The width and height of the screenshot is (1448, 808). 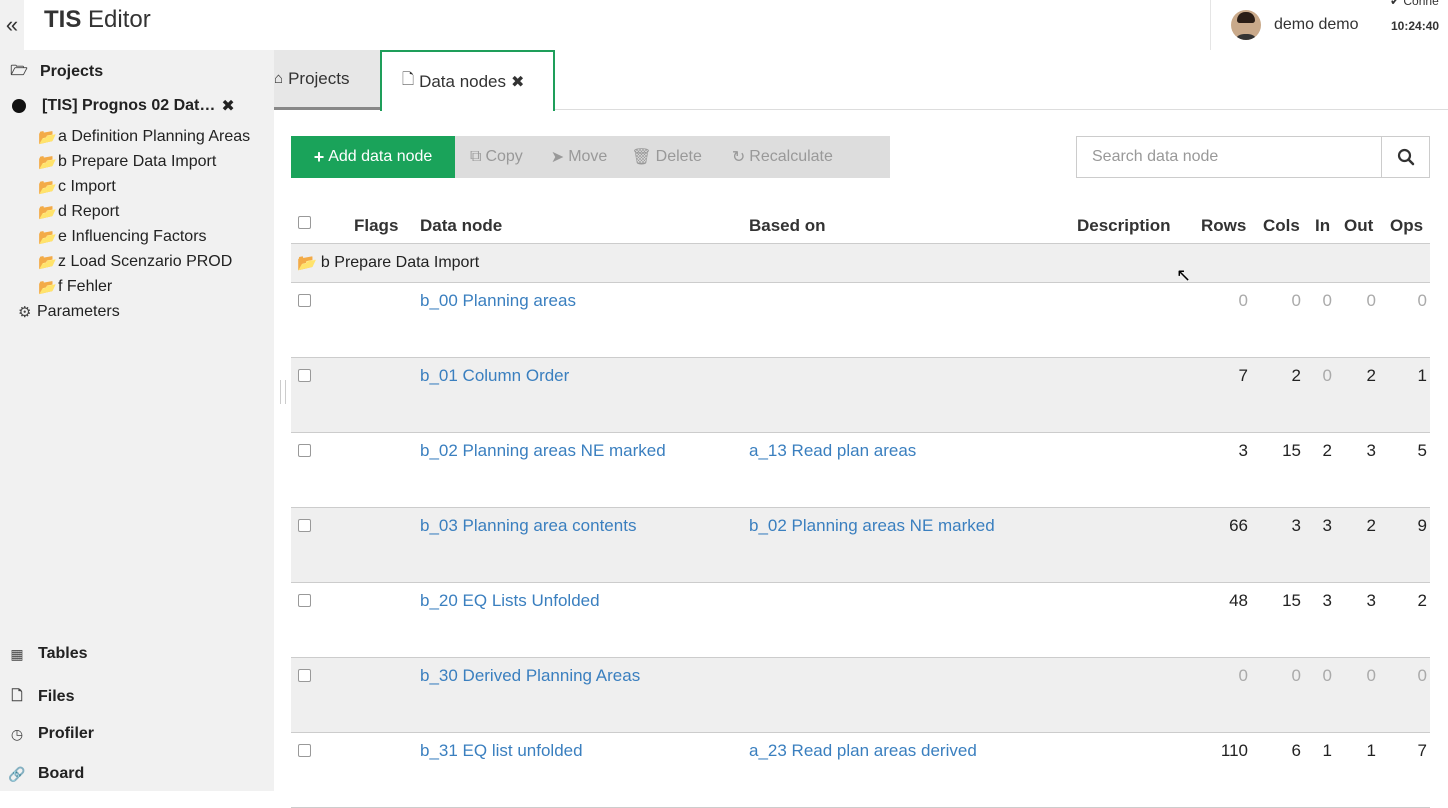 I want to click on close-tab-icon: ✖, so click(x=517, y=82).